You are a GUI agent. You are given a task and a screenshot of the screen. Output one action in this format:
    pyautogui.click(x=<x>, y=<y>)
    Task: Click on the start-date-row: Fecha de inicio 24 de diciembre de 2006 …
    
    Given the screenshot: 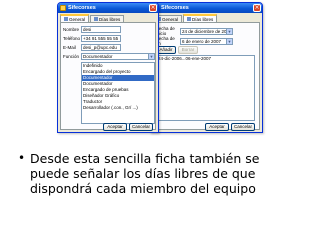 What is the action you would take?
    pyautogui.click(x=194, y=31)
    